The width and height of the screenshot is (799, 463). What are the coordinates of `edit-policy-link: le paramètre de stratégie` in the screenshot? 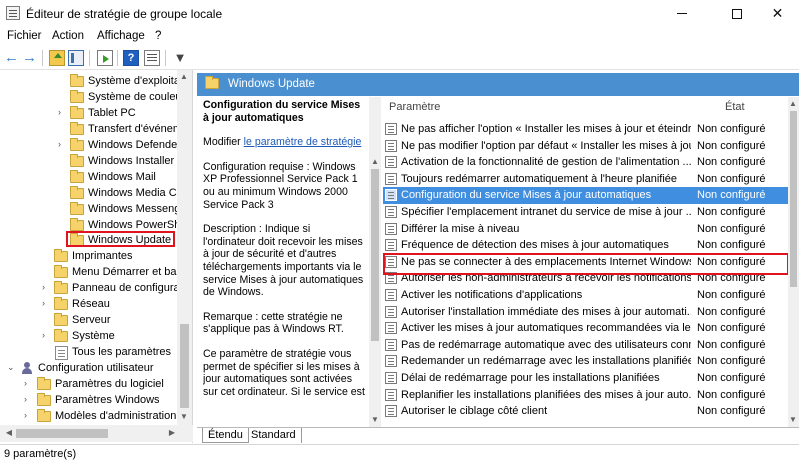 It's located at (303, 142).